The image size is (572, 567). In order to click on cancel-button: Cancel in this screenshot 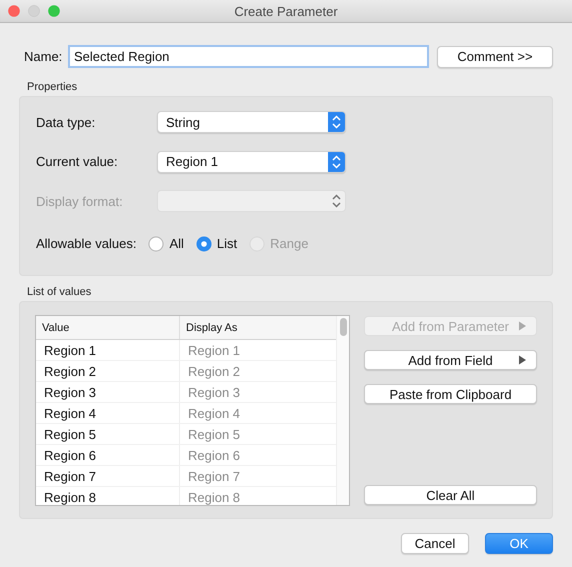, I will do `click(435, 543)`.